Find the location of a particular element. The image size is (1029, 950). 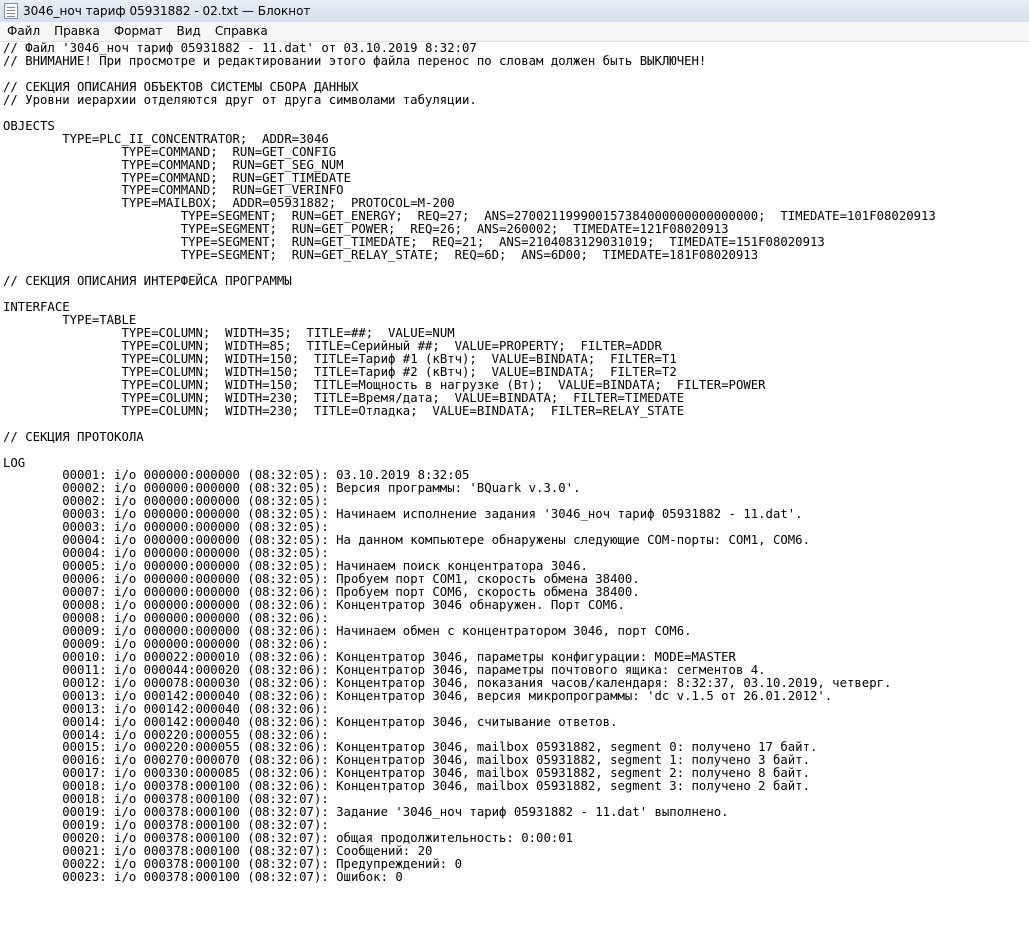

menu-file: Файл is located at coordinates (23, 31).